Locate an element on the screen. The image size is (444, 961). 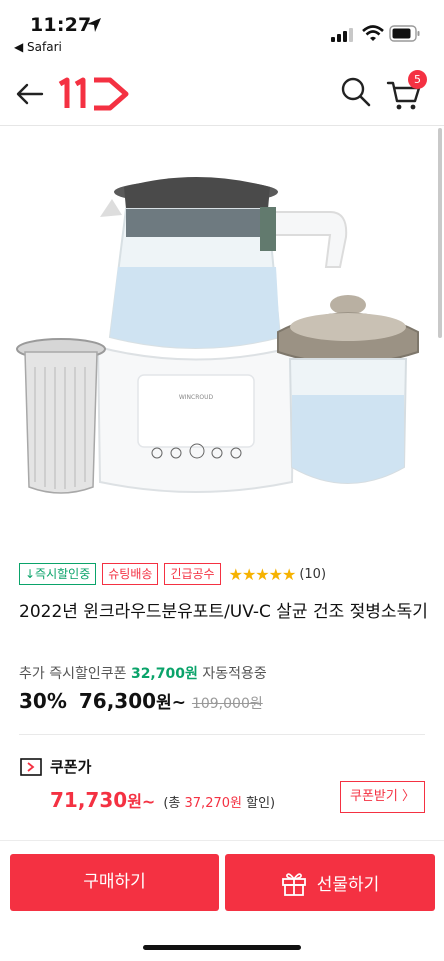
discount-rate: 30% is located at coordinates (43, 701).